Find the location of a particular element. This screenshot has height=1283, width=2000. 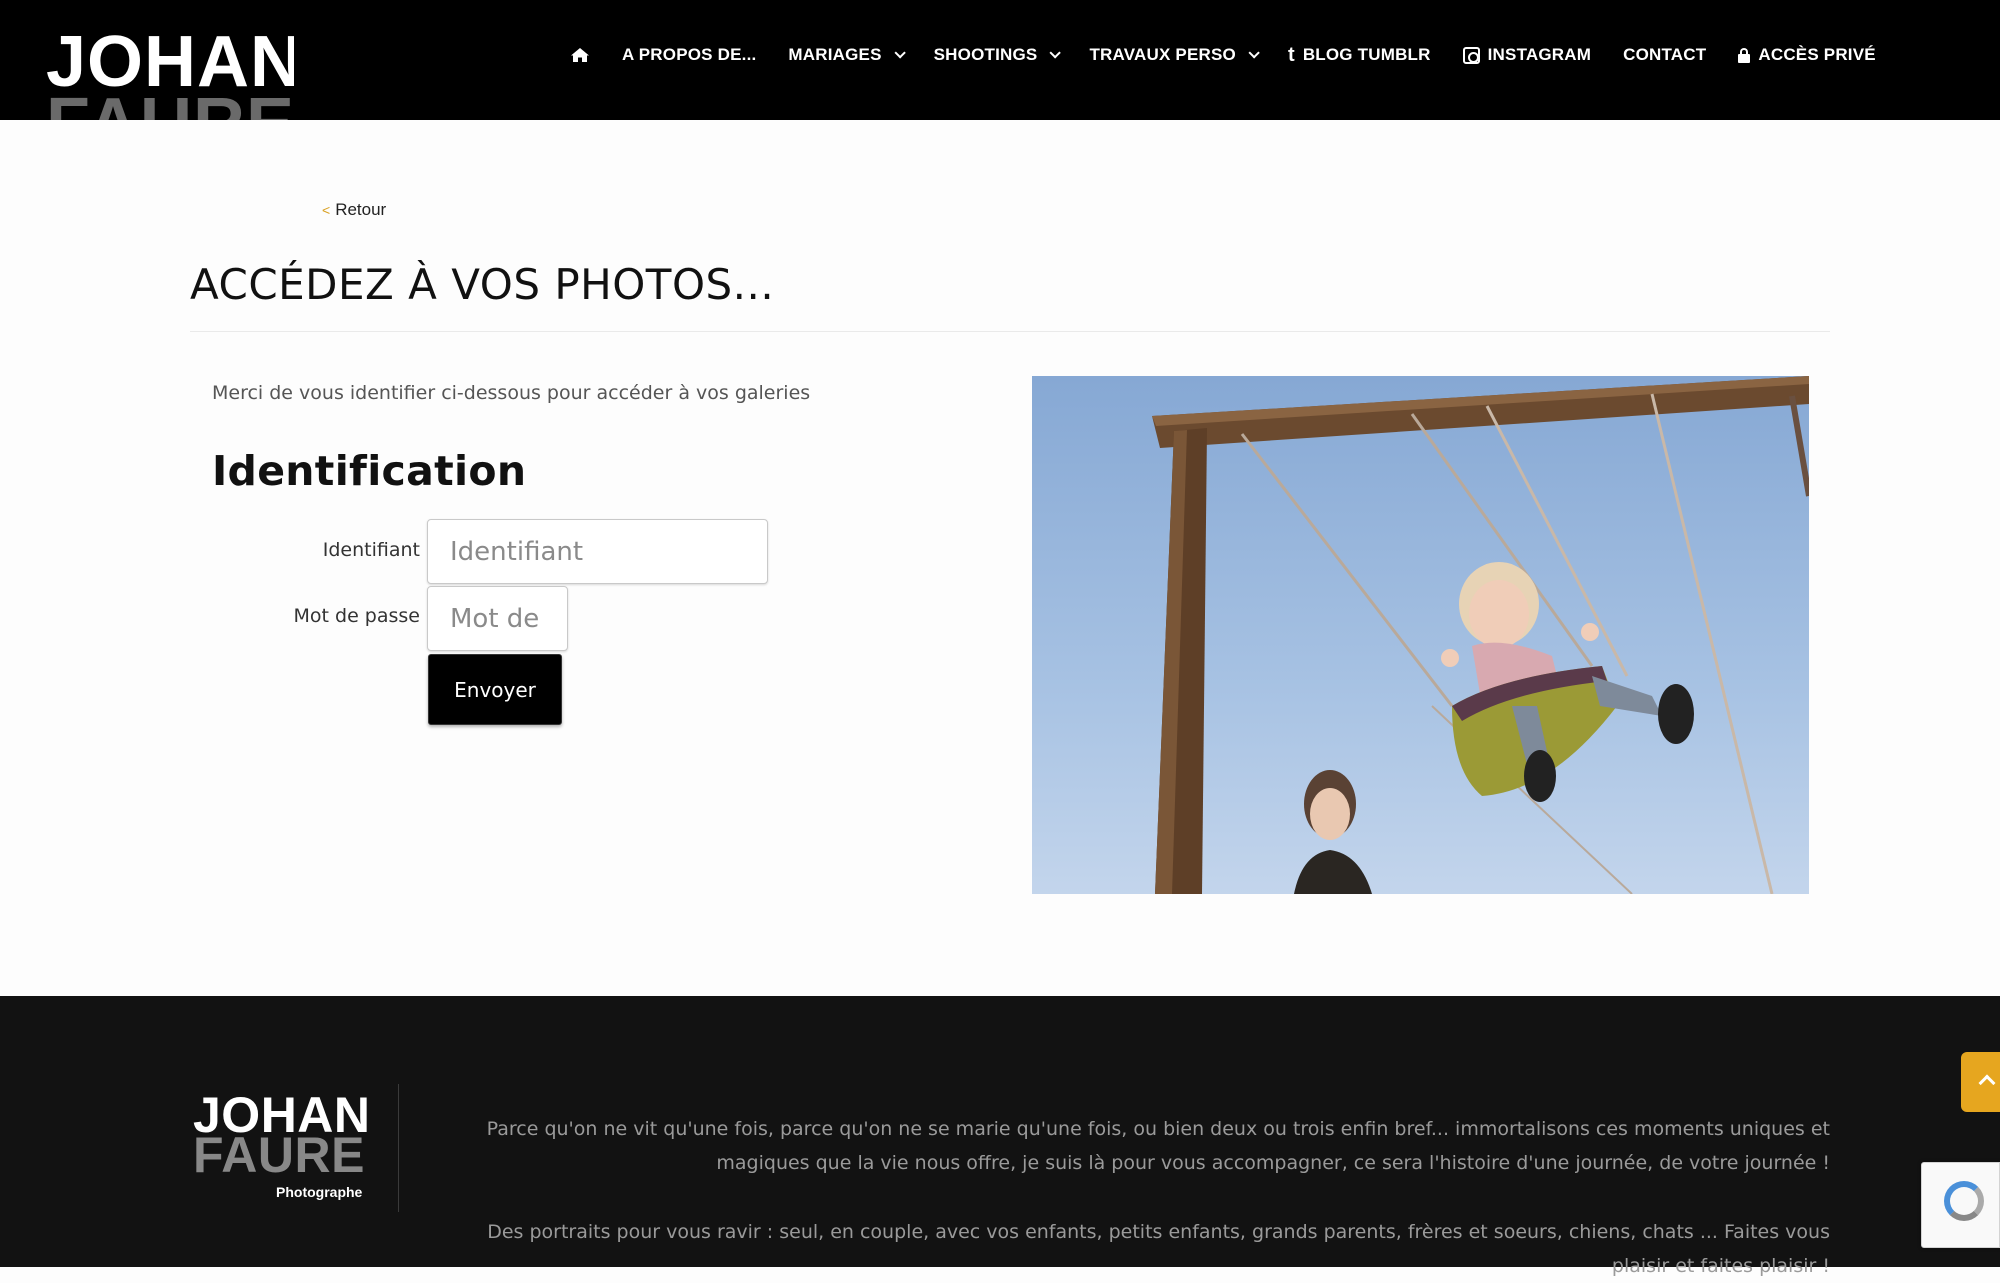

nav-instagram: INSTAGRAM is located at coordinates (1527, 55).